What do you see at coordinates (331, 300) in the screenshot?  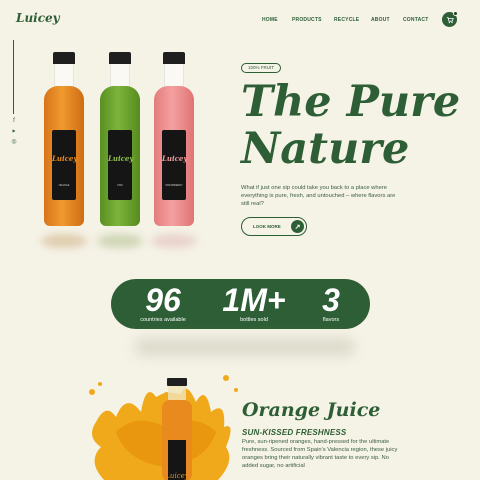 I see `stat-value: 3` at bounding box center [331, 300].